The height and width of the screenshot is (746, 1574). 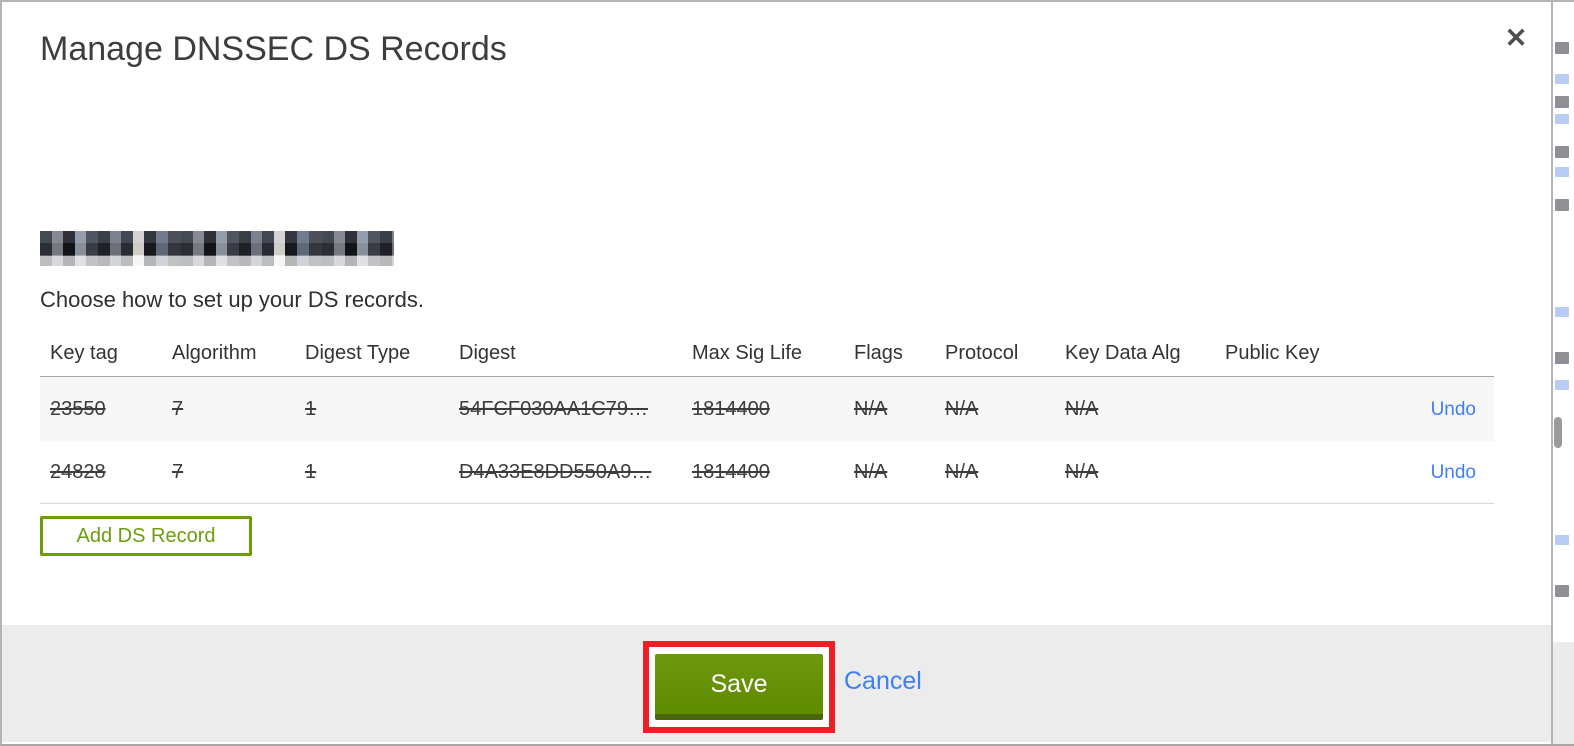 What do you see at coordinates (214, 353) in the screenshot?
I see `column-header-algorithm: Algorithm` at bounding box center [214, 353].